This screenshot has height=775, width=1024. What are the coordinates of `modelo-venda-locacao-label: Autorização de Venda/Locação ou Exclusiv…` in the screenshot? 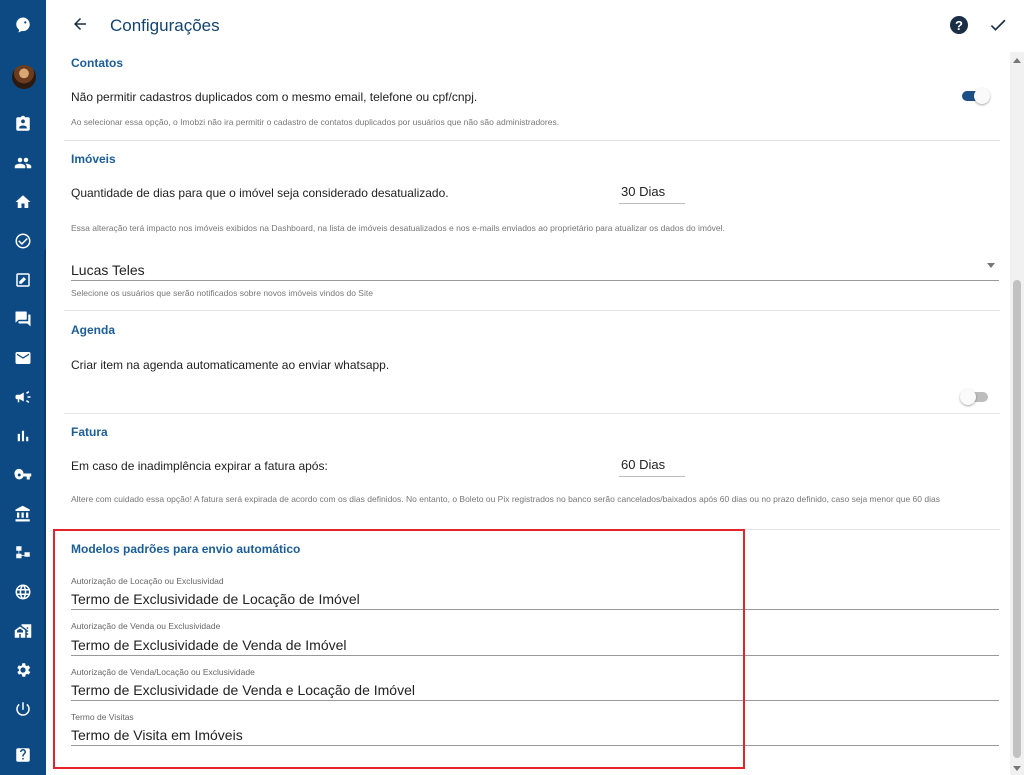 It's located at (163, 672).